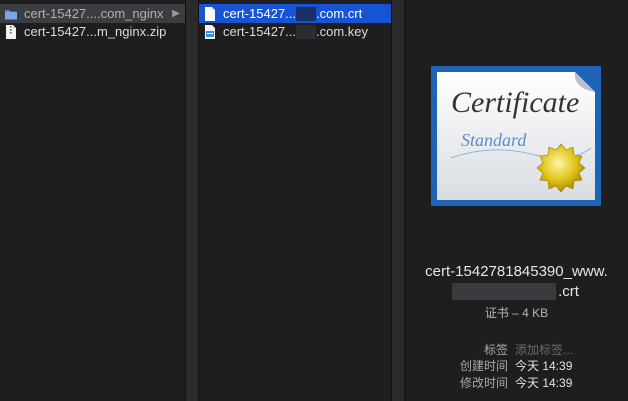 Image resolution: width=628 pixels, height=401 pixels. Describe the element at coordinates (516, 313) in the screenshot. I see `file-kind-size: 证书 – 4 KB` at that location.